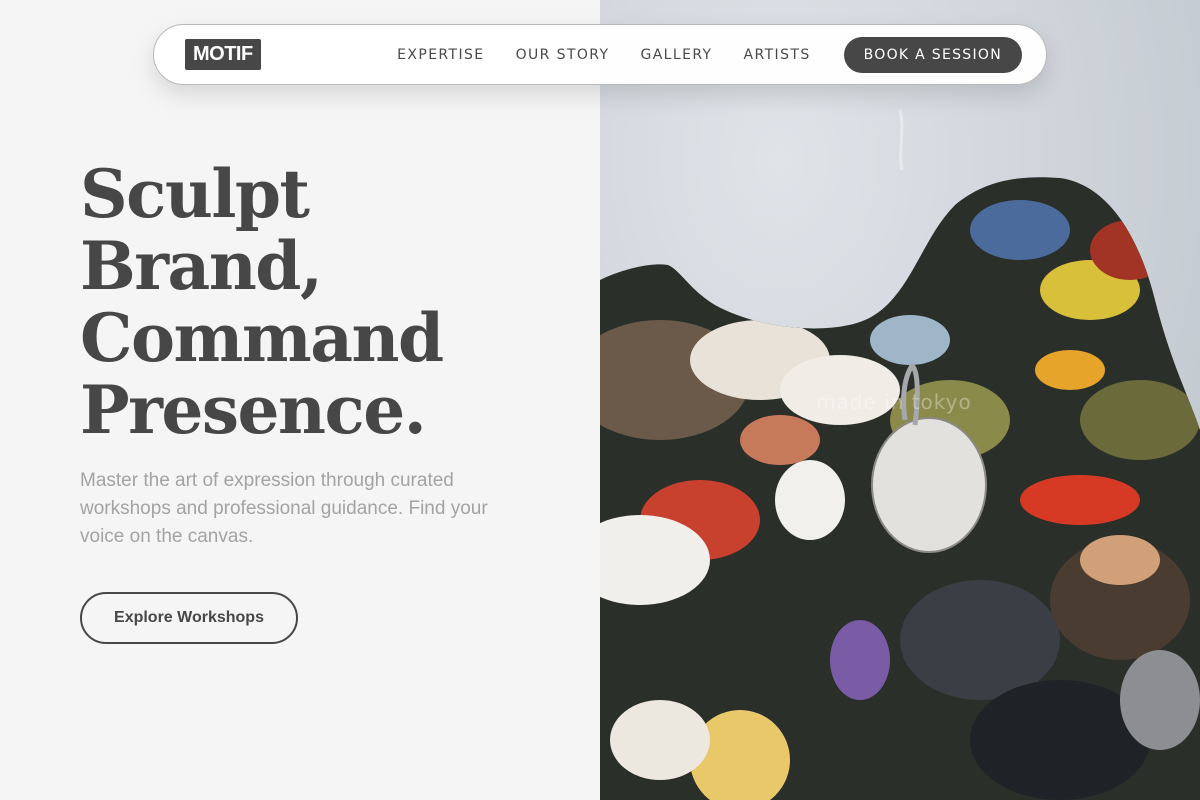  Describe the element at coordinates (932, 54) in the screenshot. I see `book-session-button: BOOK A SESSION` at that location.